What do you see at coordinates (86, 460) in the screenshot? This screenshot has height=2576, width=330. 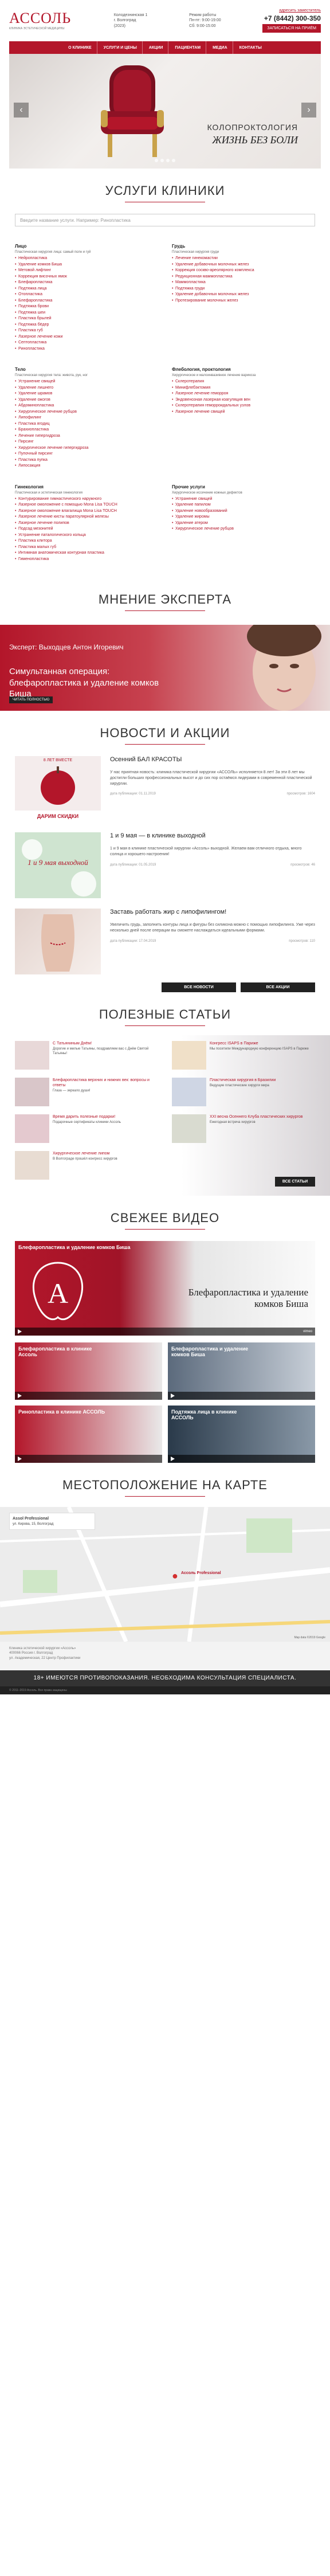 I see `service-link: Пластика пупка` at bounding box center [86, 460].